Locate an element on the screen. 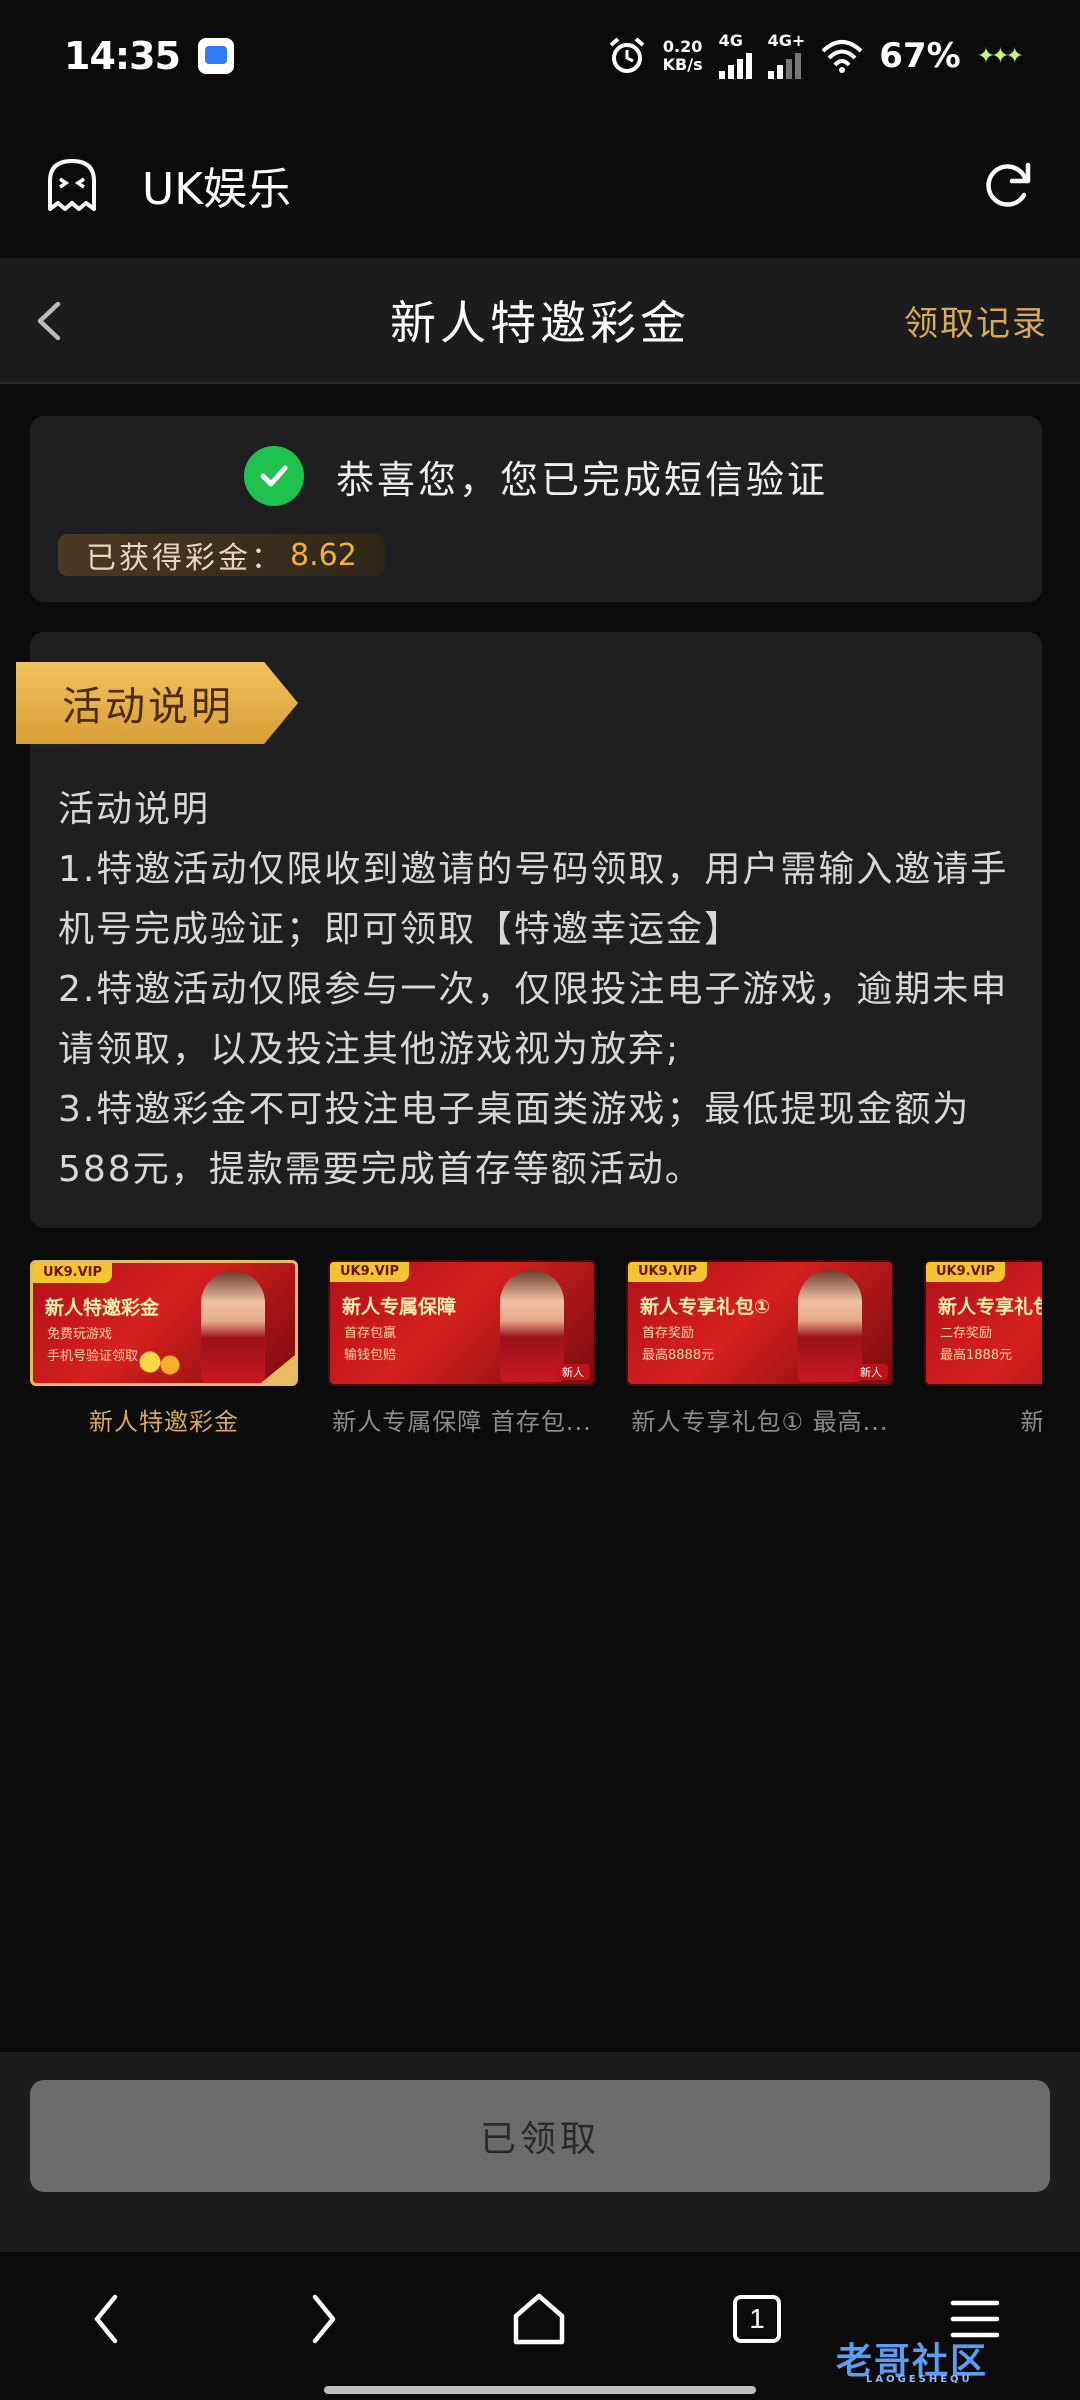 The width and height of the screenshot is (1080, 2400). promo-subtitle-2: 输钱包赔 is located at coordinates (370, 1355).